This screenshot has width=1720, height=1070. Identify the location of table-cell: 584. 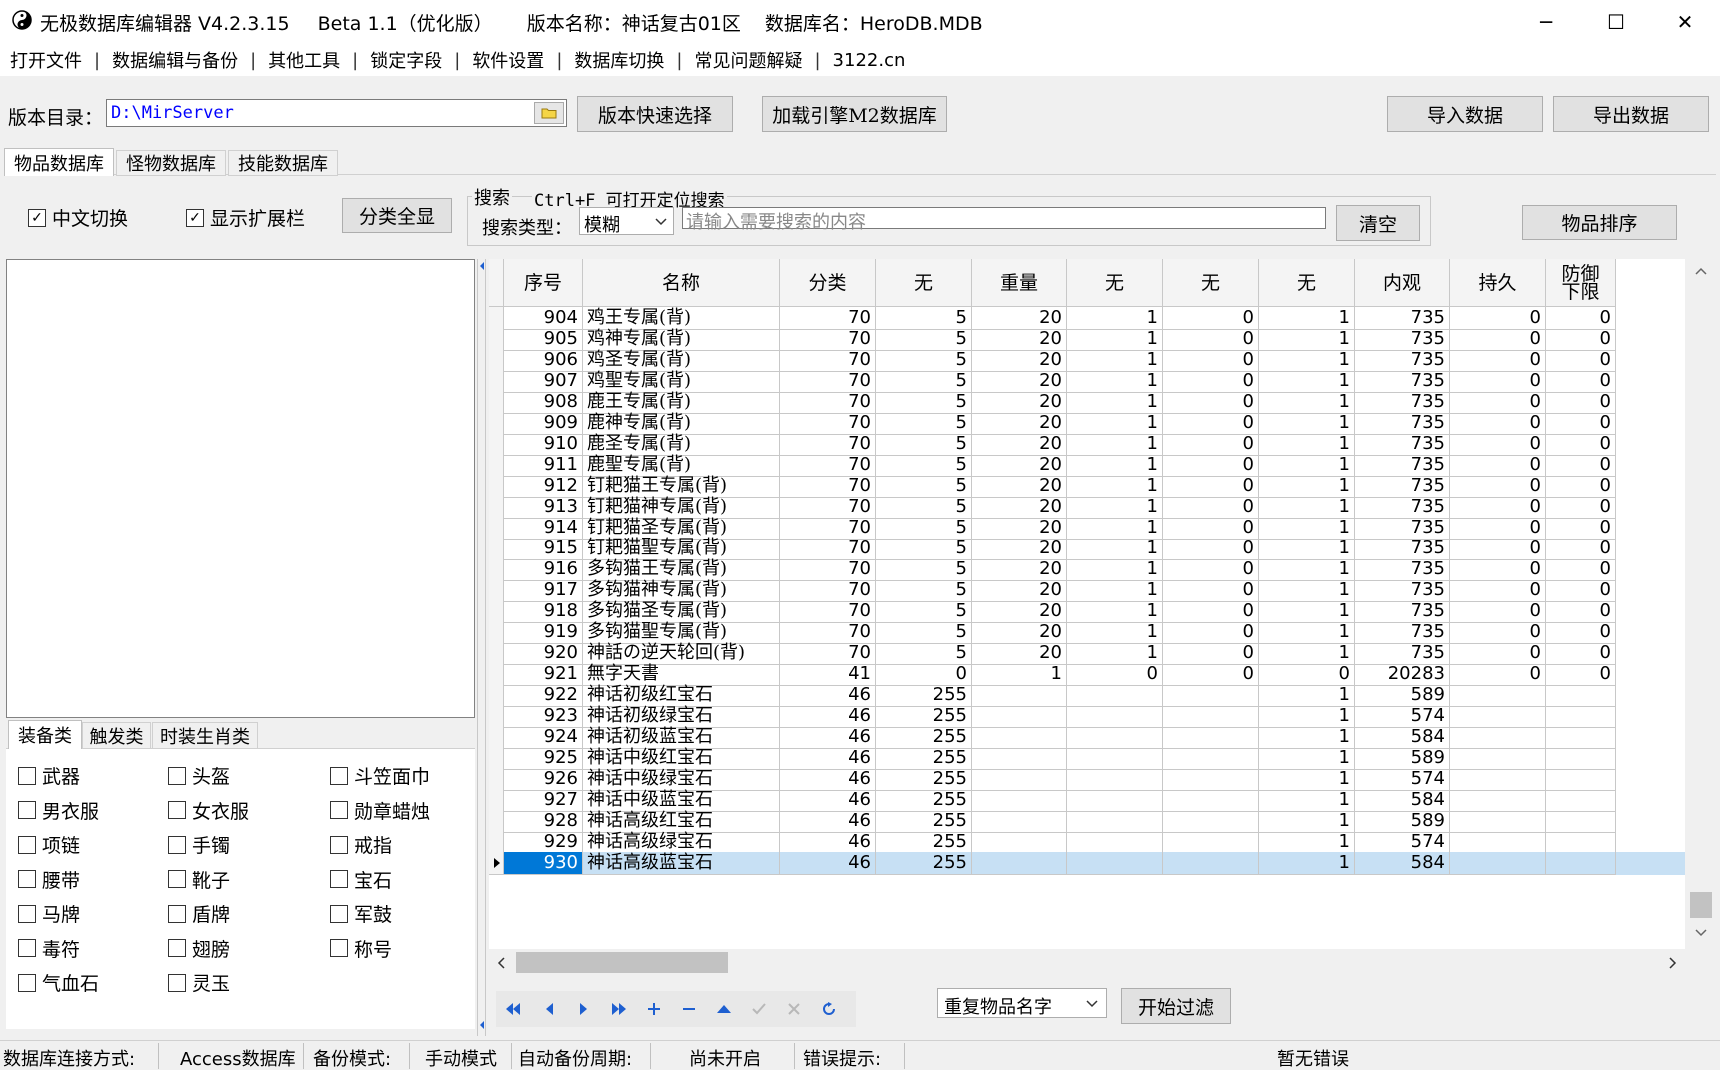
(1402, 863).